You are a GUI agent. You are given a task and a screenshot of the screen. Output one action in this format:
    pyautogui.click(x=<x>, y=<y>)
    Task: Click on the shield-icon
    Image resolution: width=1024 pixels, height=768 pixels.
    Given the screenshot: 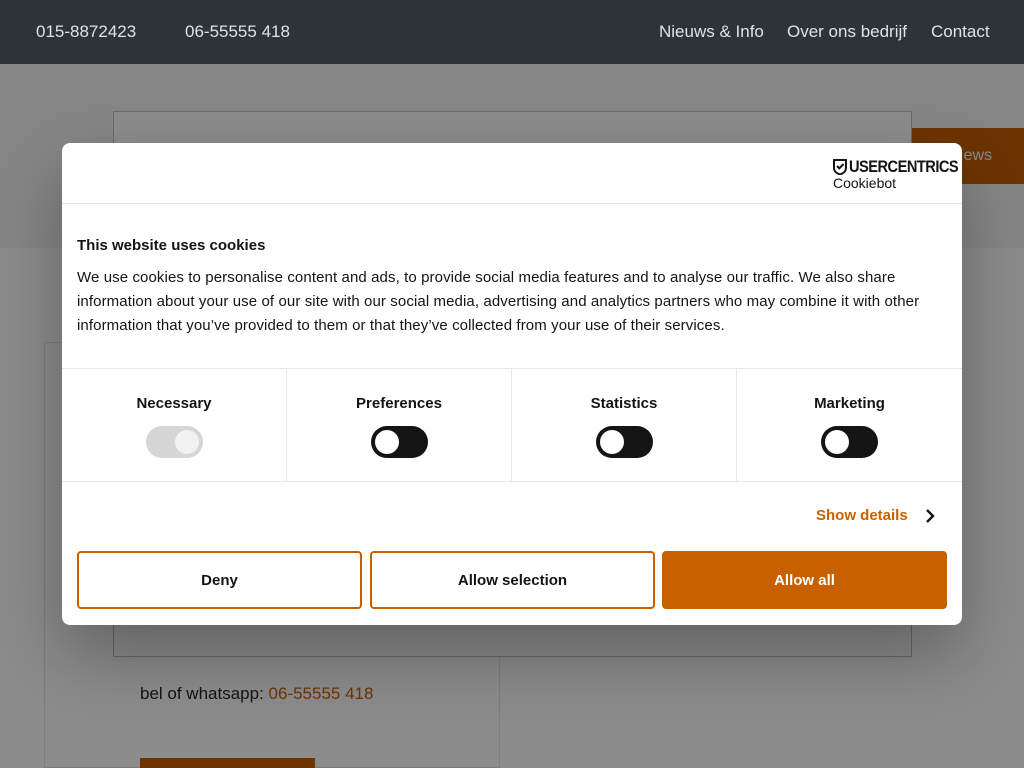 What is the action you would take?
    pyautogui.click(x=840, y=167)
    